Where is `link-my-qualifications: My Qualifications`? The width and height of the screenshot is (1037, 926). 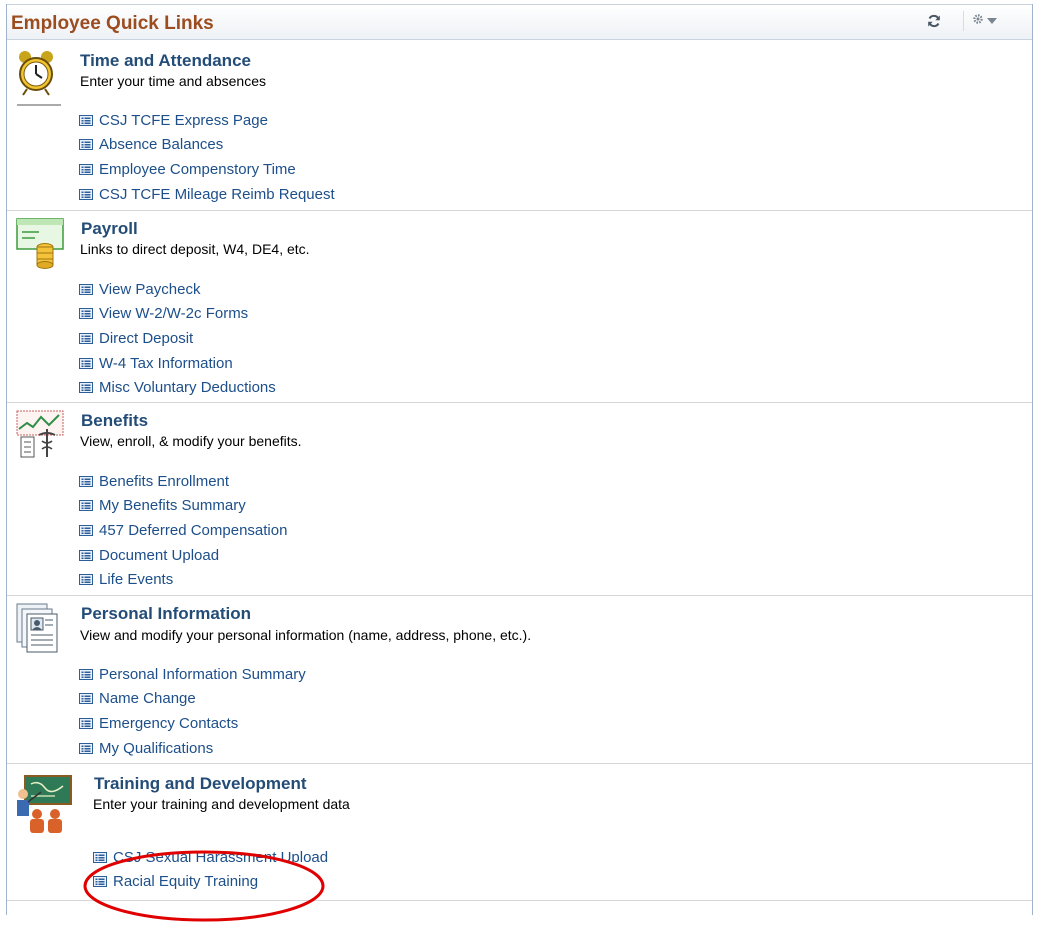 link-my-qualifications: My Qualifications is located at coordinates (192, 748).